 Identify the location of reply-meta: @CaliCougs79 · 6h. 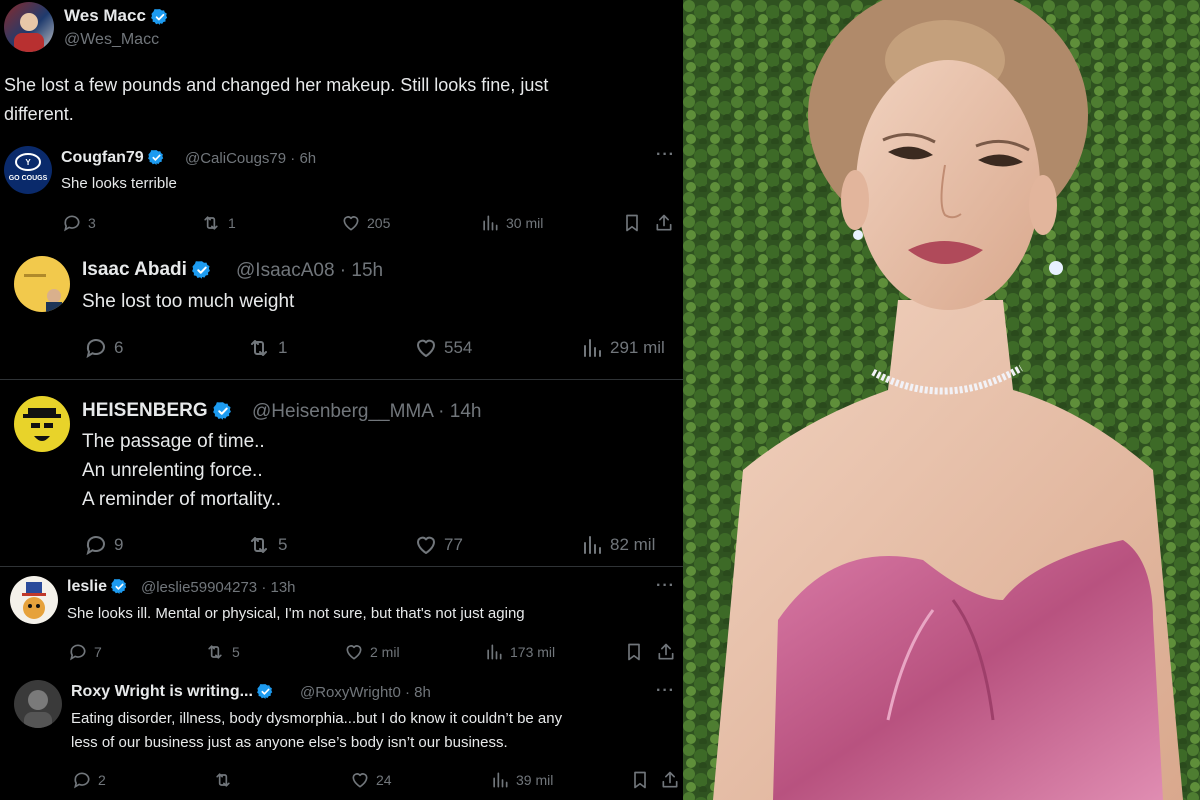
(250, 158).